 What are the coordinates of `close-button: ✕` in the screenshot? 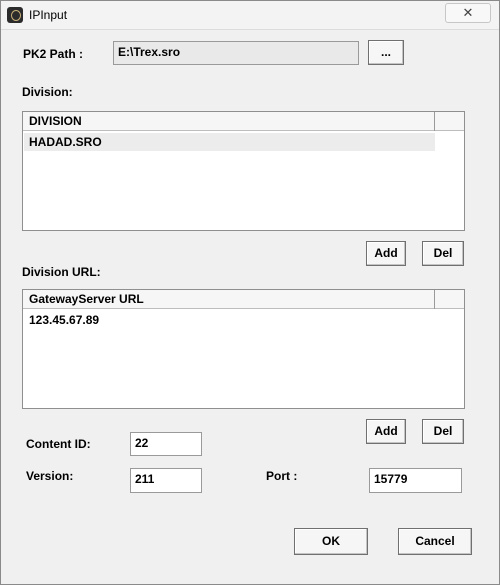 It's located at (468, 13).